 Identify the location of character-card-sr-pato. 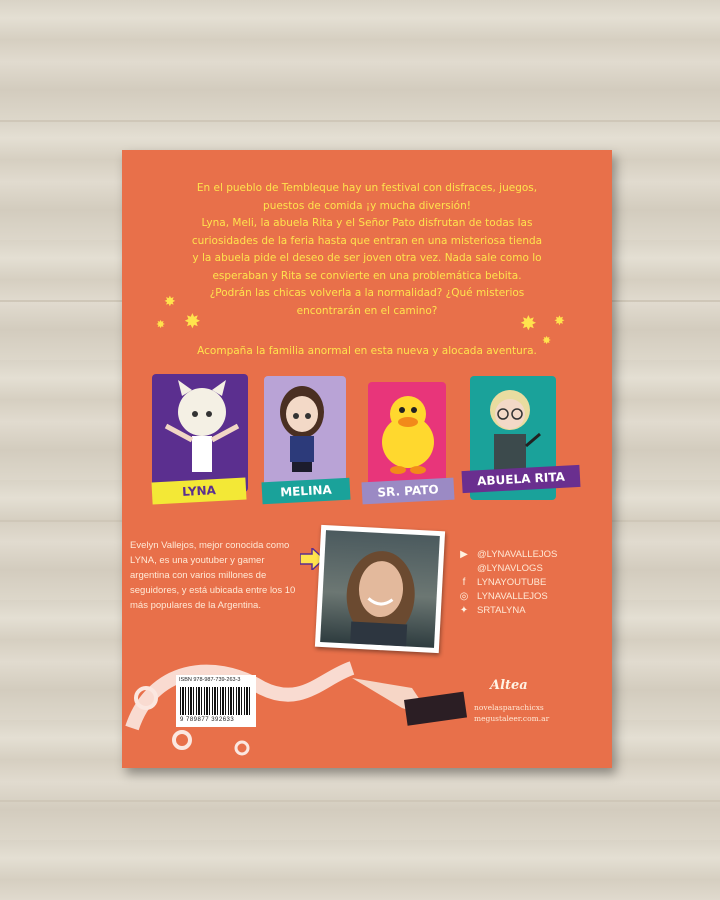
(407, 435).